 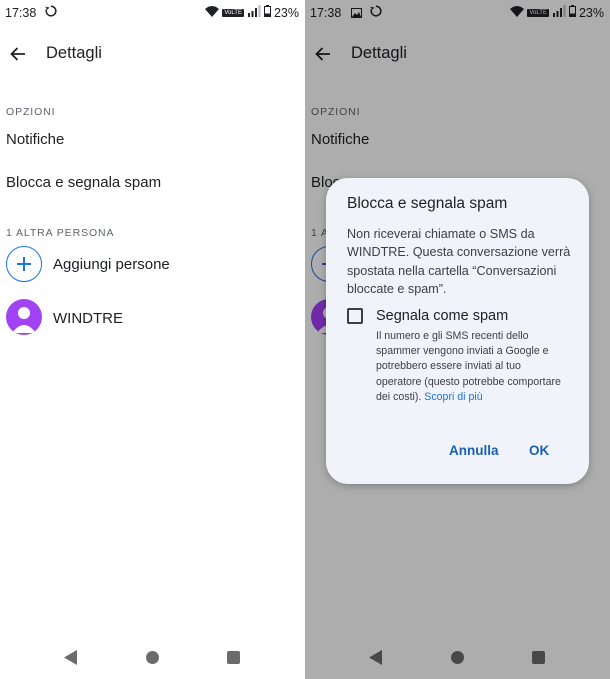 I want to click on app-bar: Dettagli, so click(x=152, y=54).